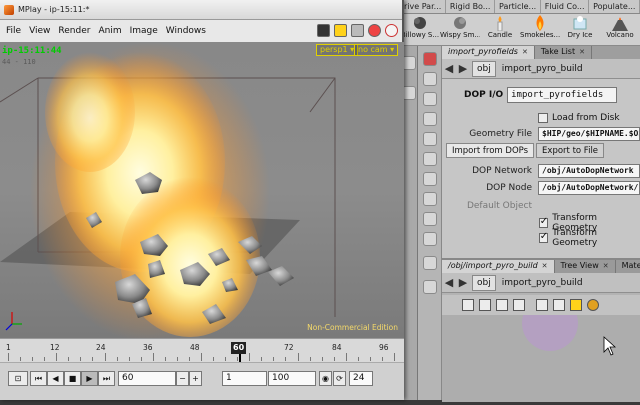  I want to click on menu-file: File, so click(13, 31).